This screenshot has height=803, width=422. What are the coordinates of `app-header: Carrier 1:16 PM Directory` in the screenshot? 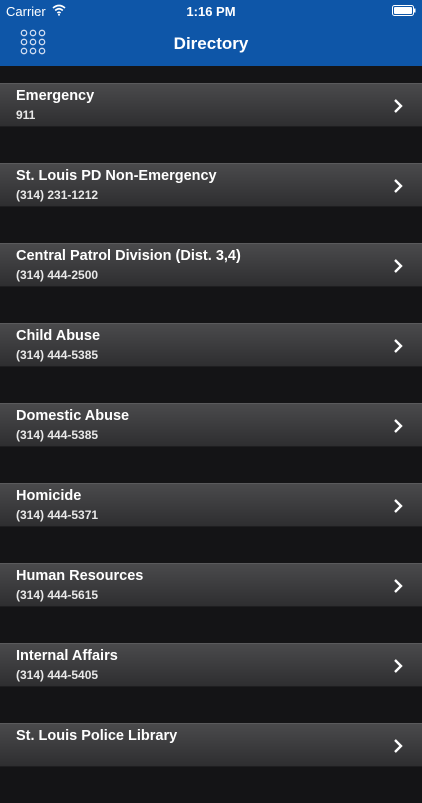 It's located at (211, 33).